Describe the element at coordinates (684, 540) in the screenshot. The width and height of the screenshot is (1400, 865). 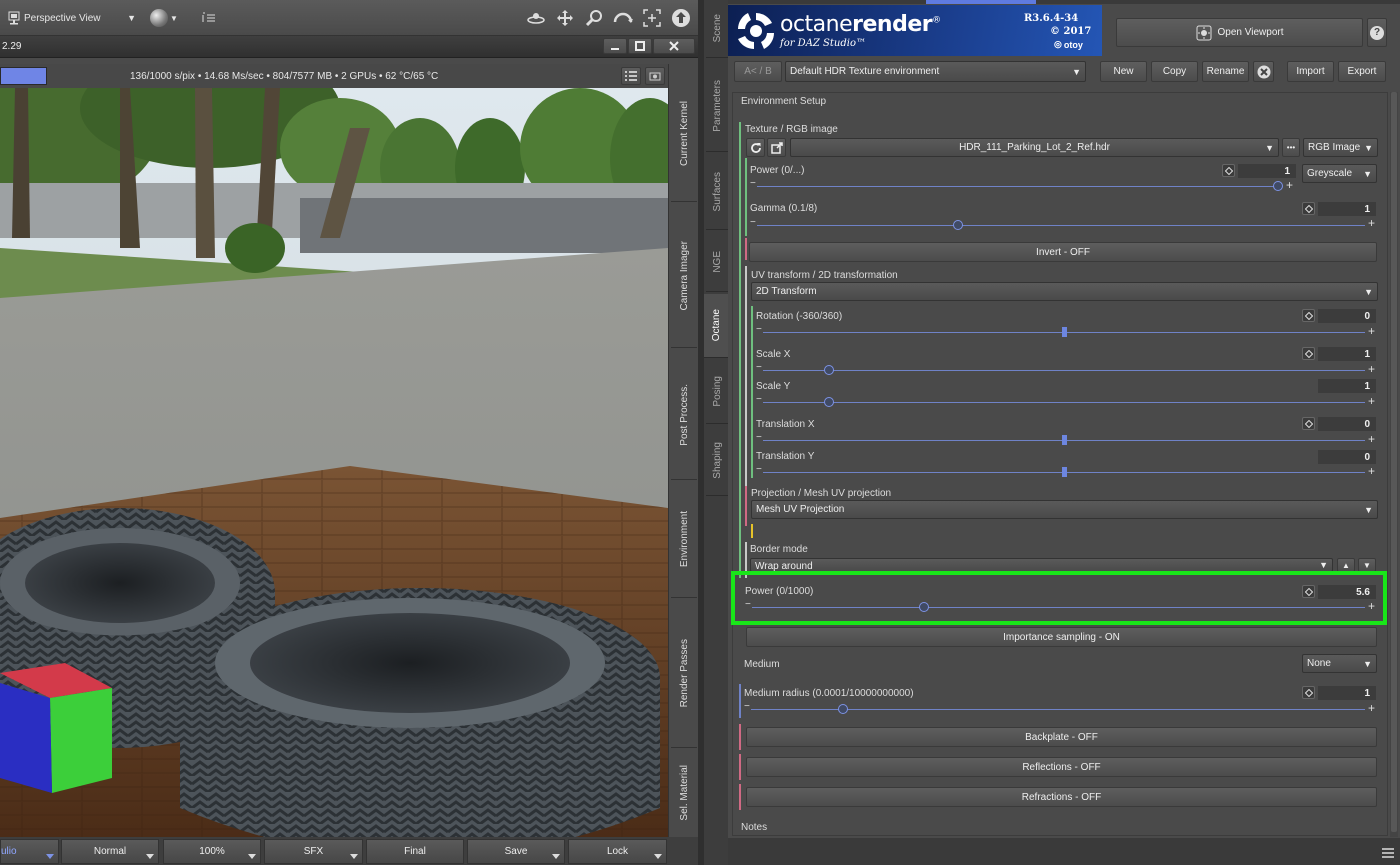
I see `tab-environment: Environment` at that location.